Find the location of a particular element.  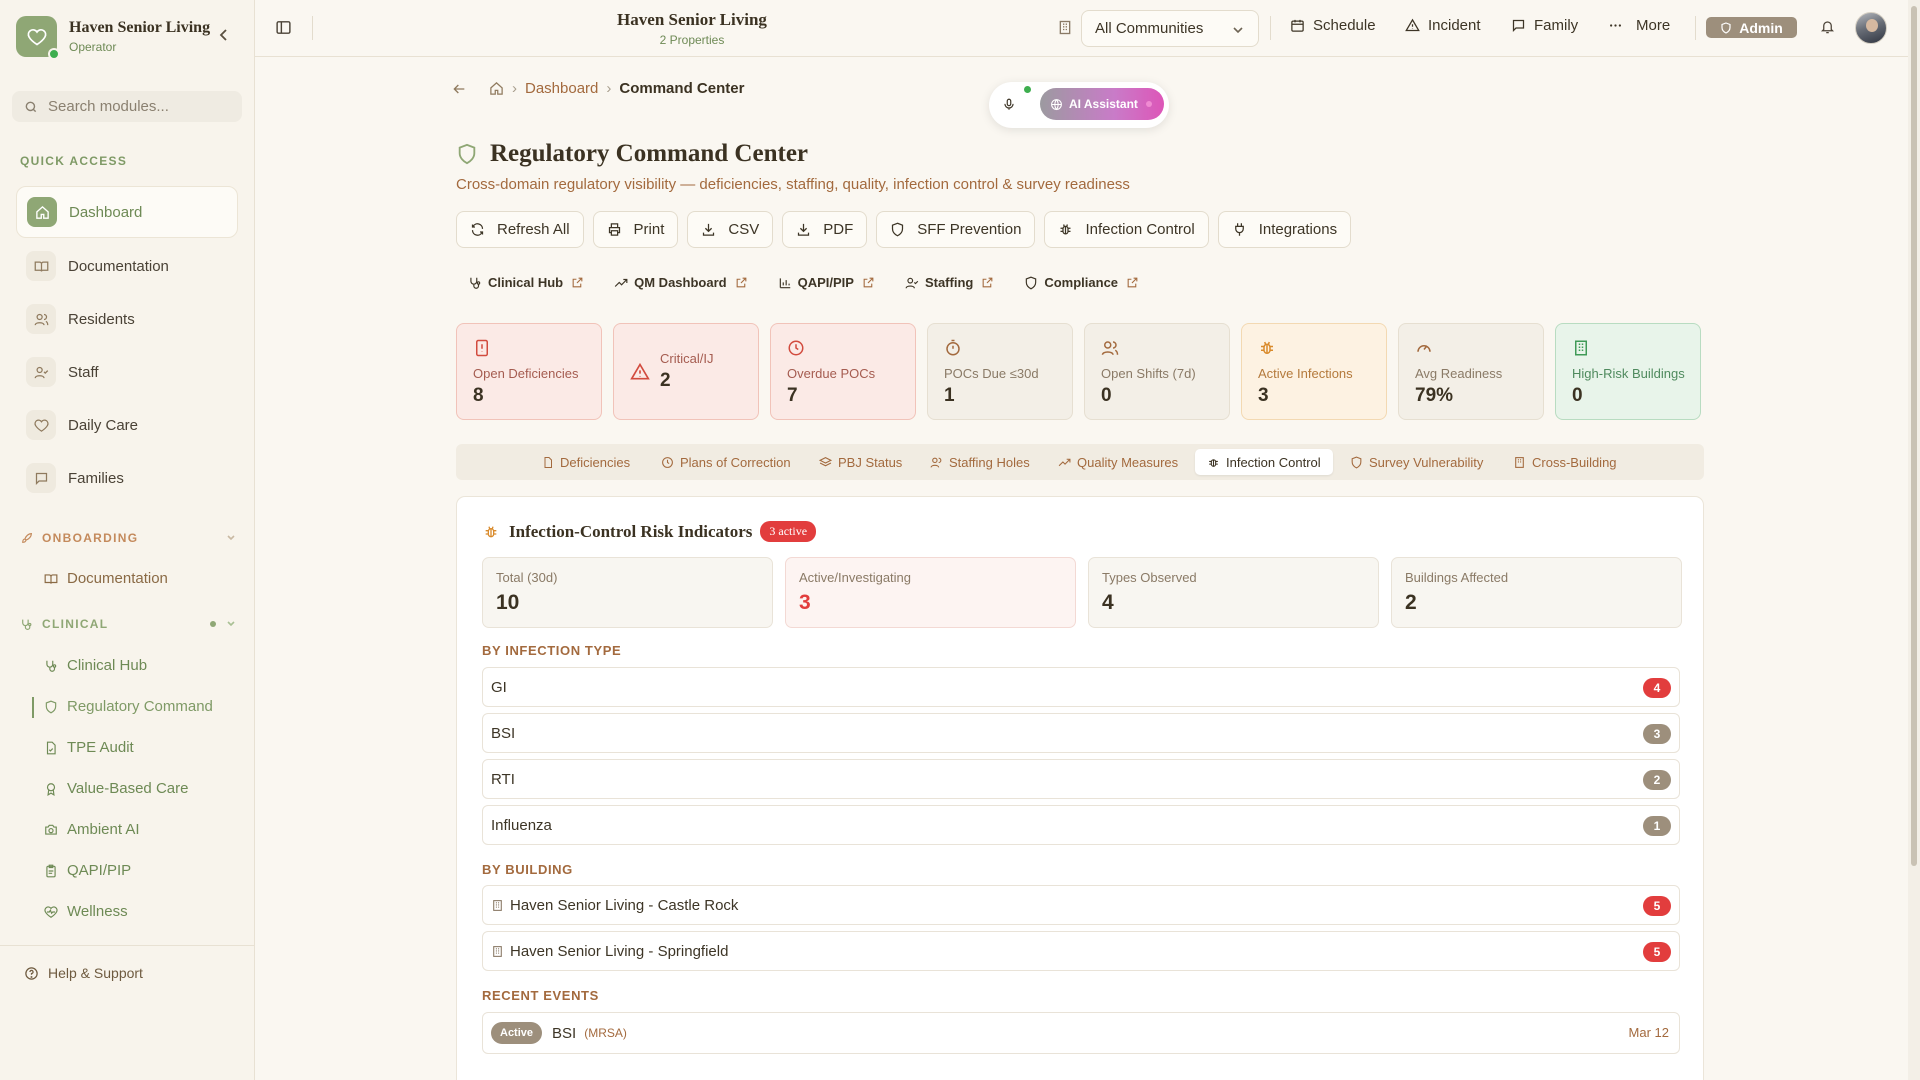

onboarding-group-header: ONBOARDING is located at coordinates (128, 538).